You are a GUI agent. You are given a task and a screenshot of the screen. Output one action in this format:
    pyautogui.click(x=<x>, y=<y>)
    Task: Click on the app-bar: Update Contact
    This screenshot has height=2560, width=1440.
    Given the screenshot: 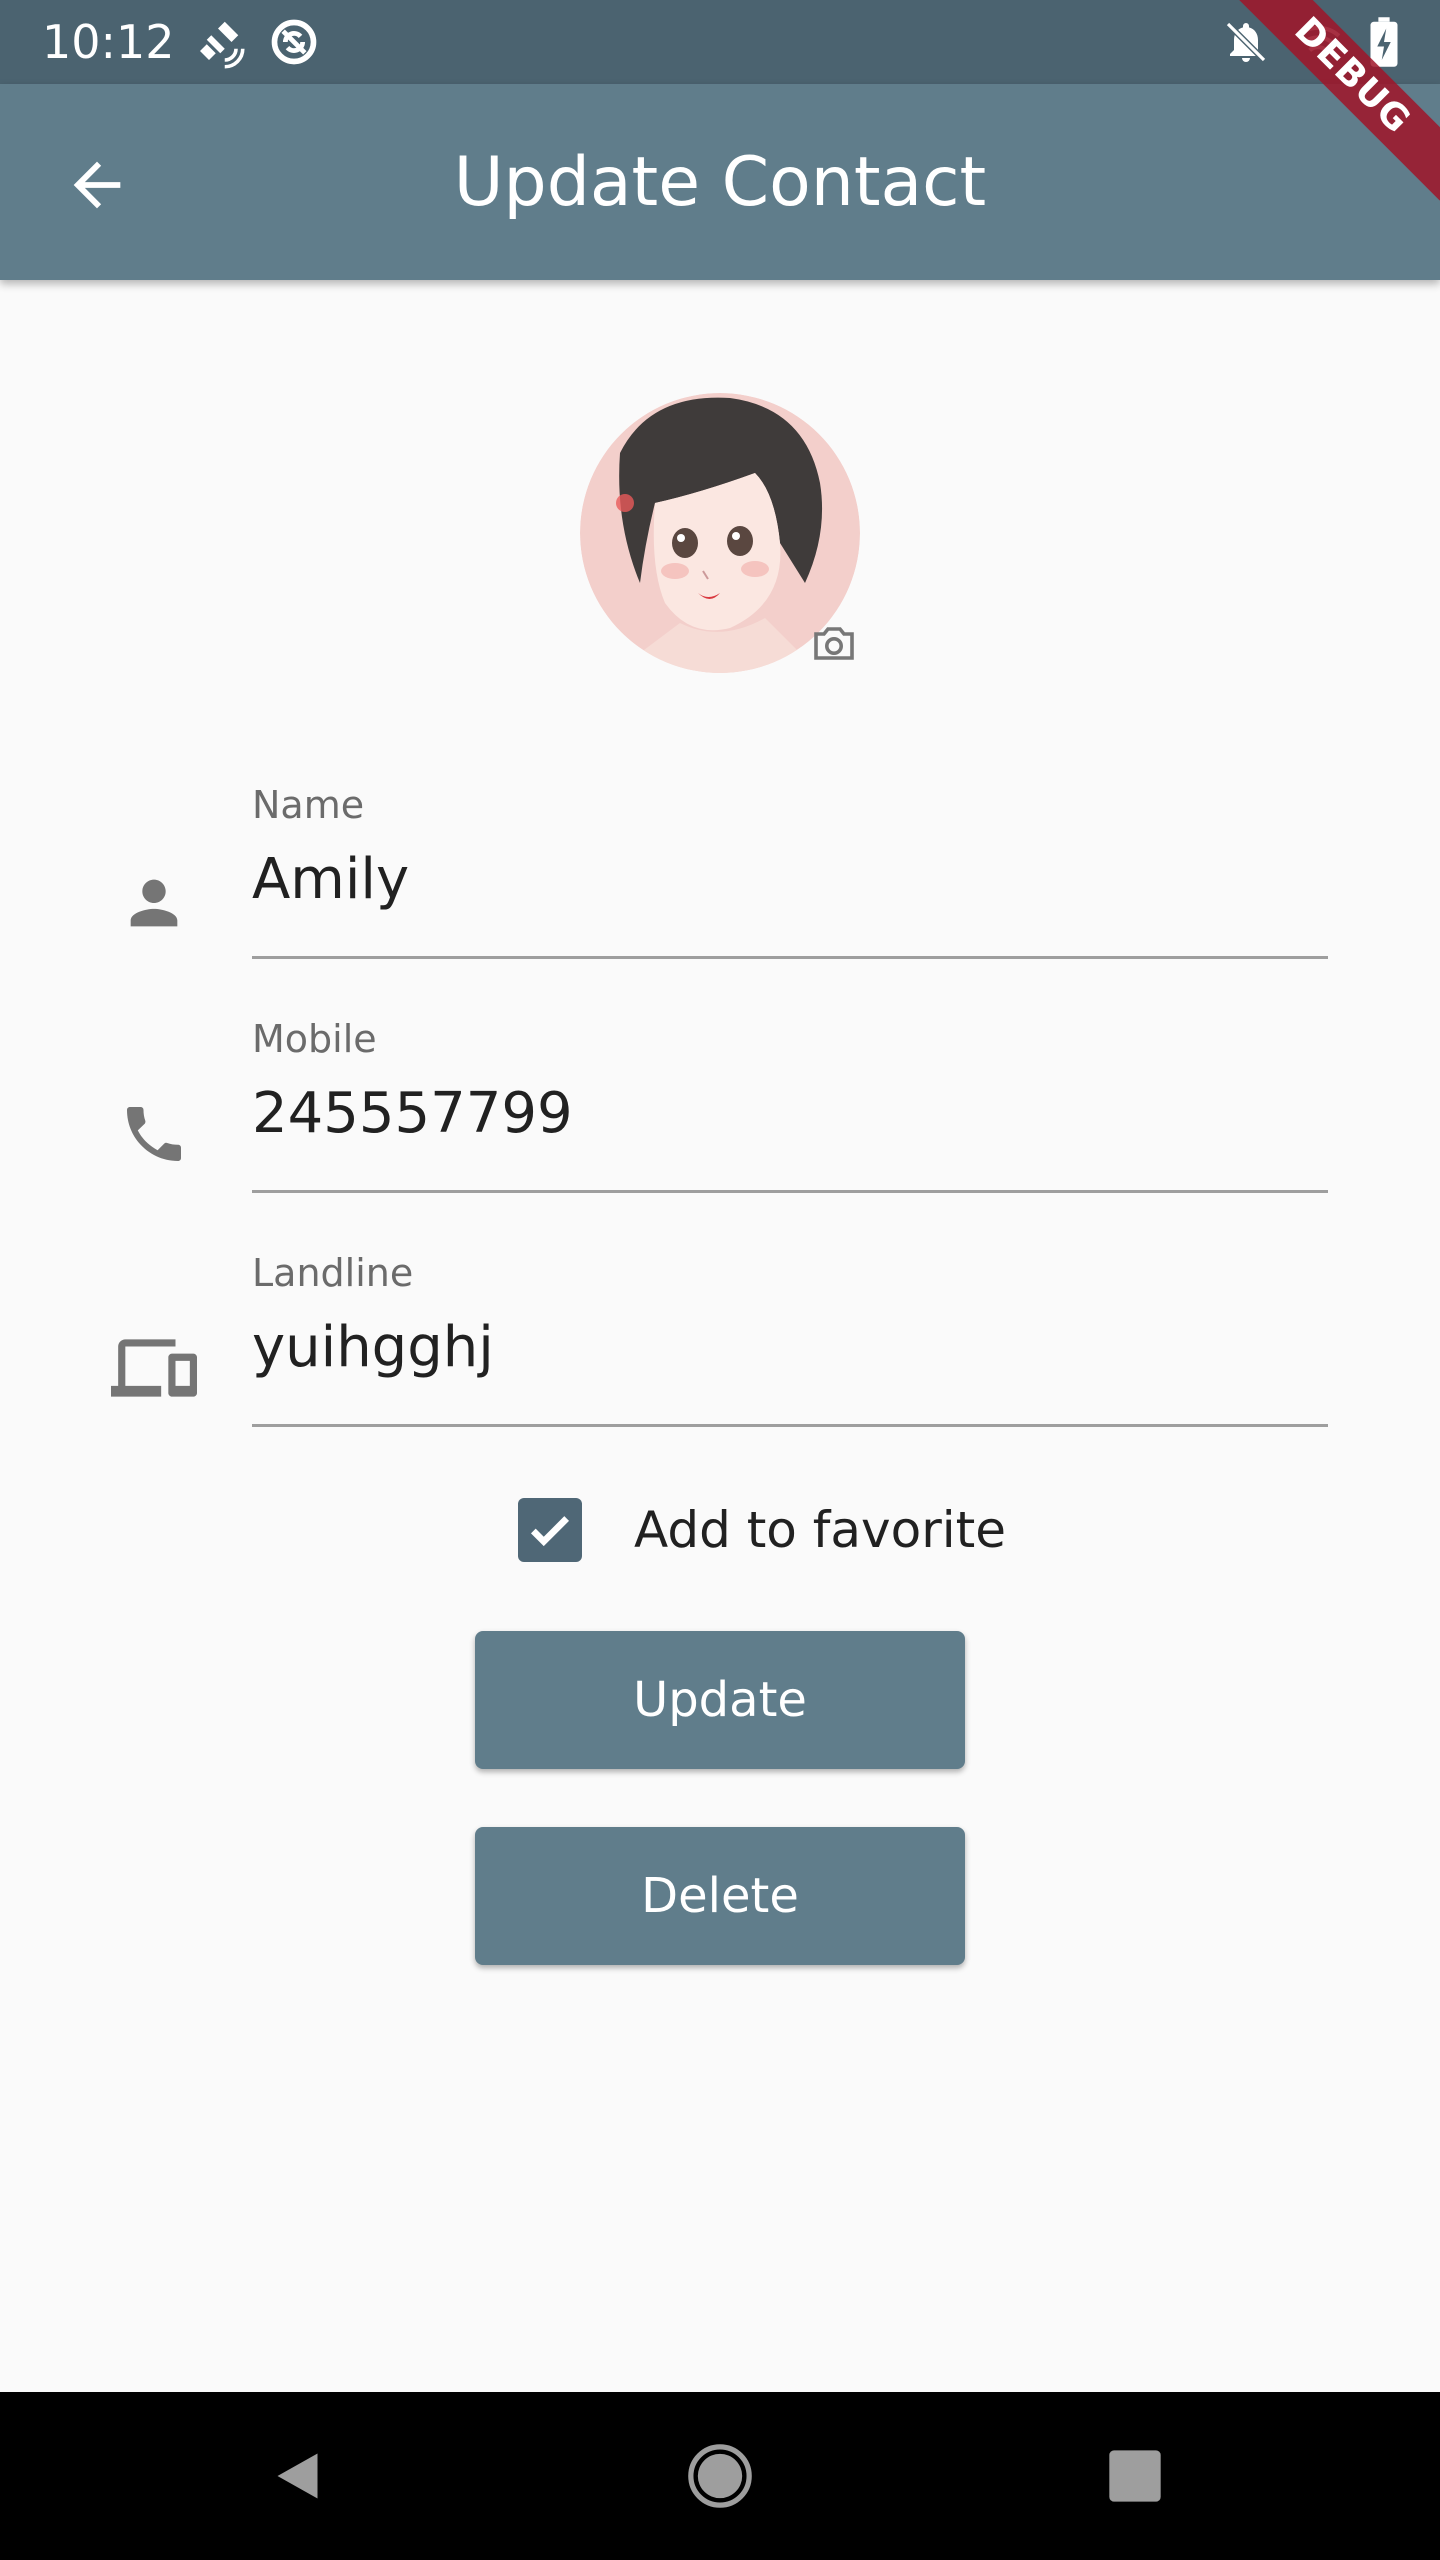 What is the action you would take?
    pyautogui.click(x=720, y=182)
    